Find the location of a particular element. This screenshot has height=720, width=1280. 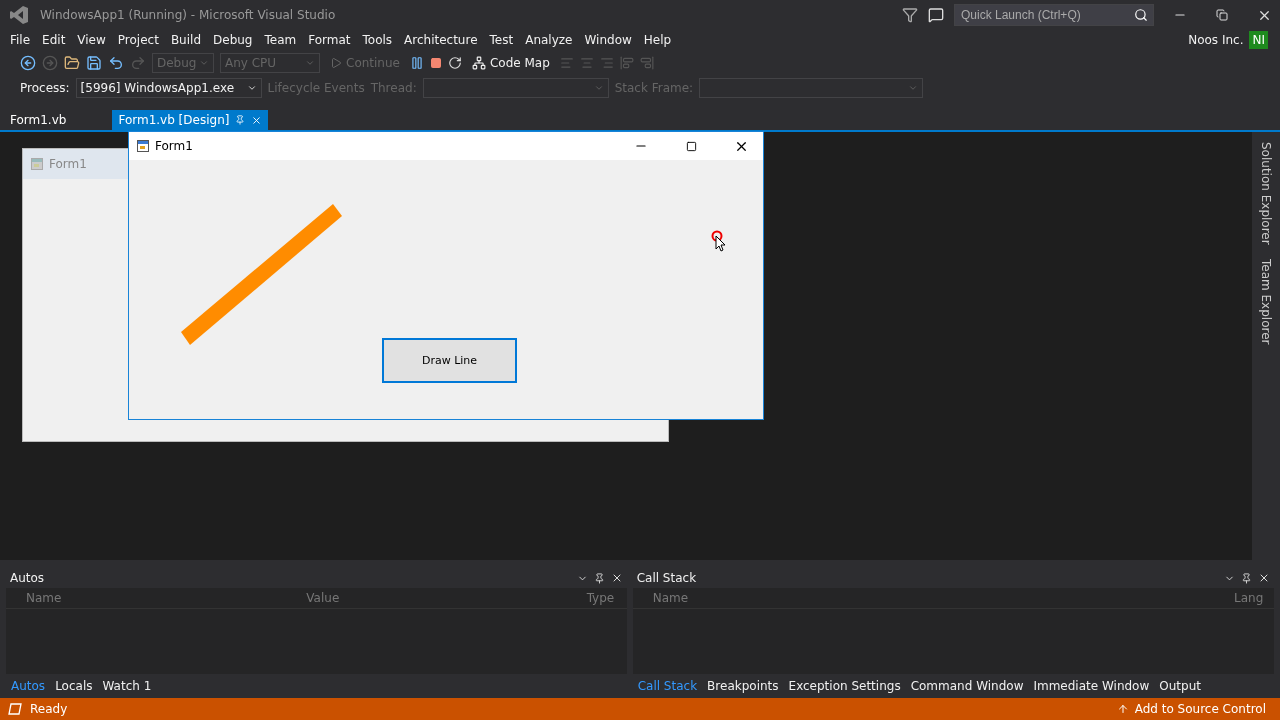

panel-tab: Watch 1 is located at coordinates (127, 686).